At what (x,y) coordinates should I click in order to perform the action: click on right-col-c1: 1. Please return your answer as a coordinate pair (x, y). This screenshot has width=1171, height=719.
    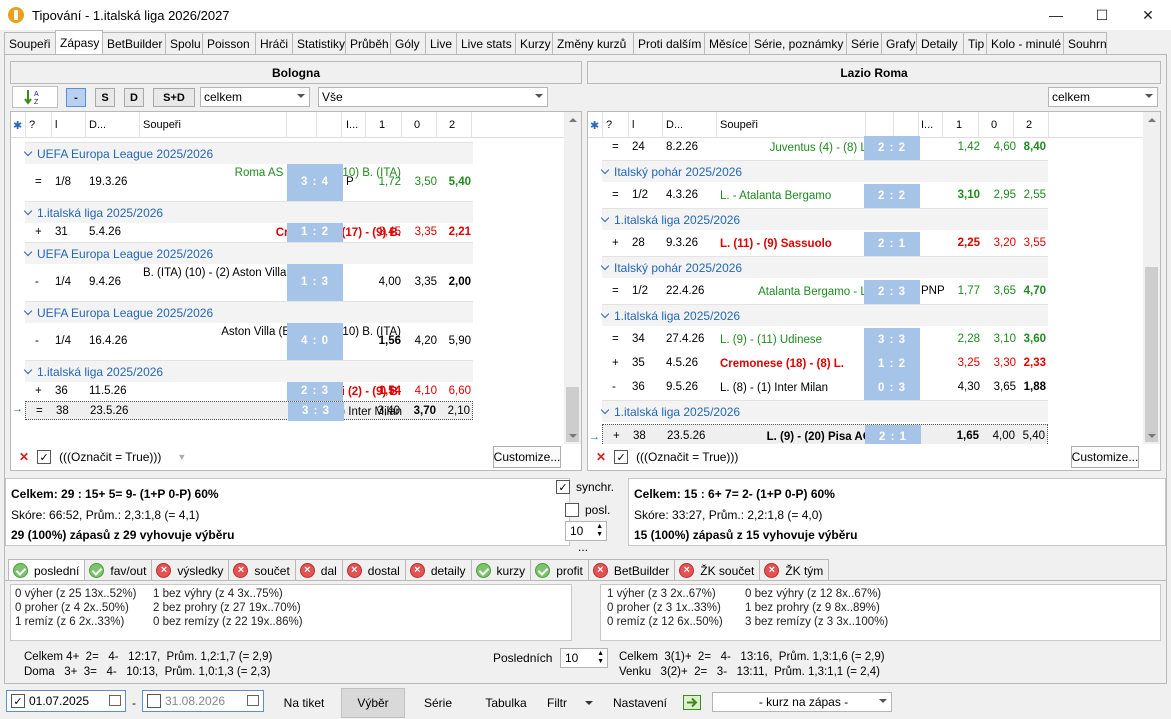
    Looking at the image, I should click on (959, 125).